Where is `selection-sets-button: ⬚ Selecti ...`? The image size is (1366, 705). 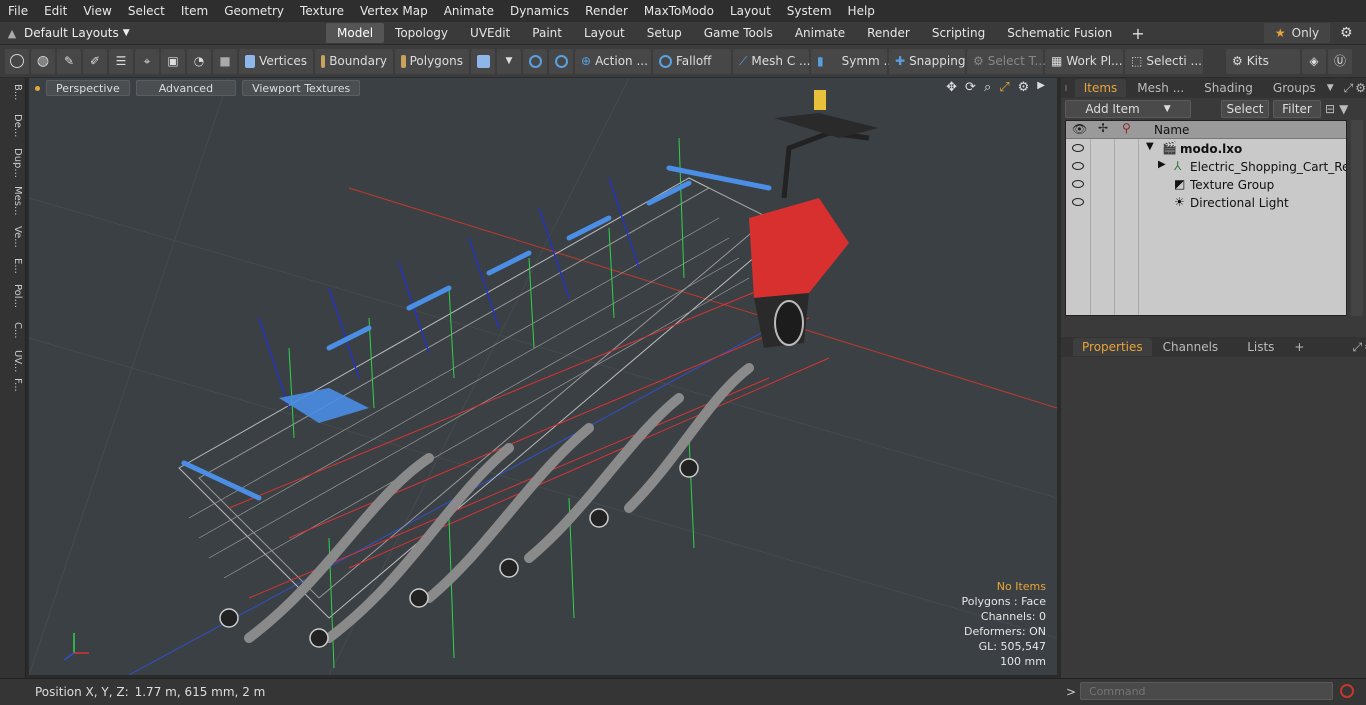 selection-sets-button: ⬚ Selecti ... is located at coordinates (1164, 61).